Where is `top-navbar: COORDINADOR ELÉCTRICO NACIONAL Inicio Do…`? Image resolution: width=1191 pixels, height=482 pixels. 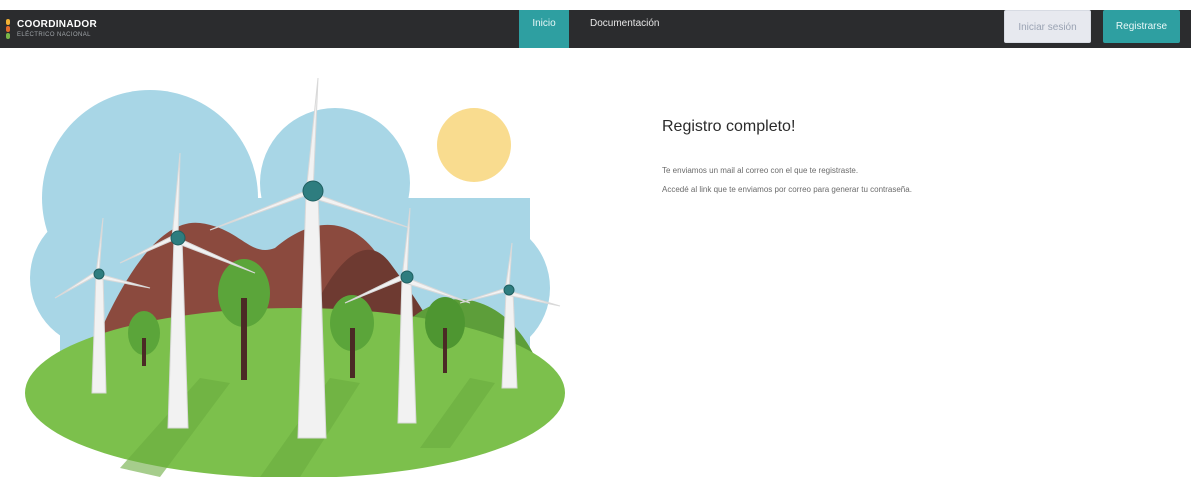 top-navbar: COORDINADOR ELÉCTRICO NACIONAL Inicio Do… is located at coordinates (595, 29).